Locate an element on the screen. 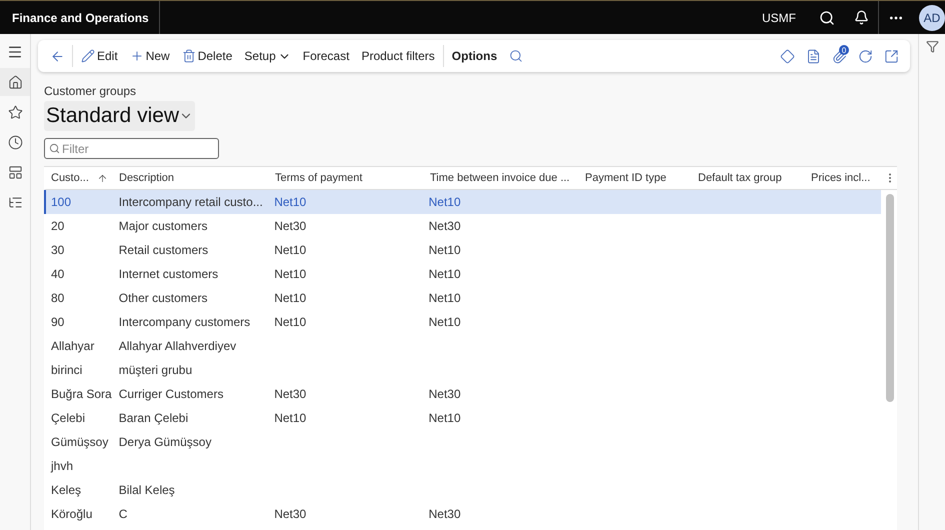  table-cell-text: Intercompany customers is located at coordinates (184, 322).